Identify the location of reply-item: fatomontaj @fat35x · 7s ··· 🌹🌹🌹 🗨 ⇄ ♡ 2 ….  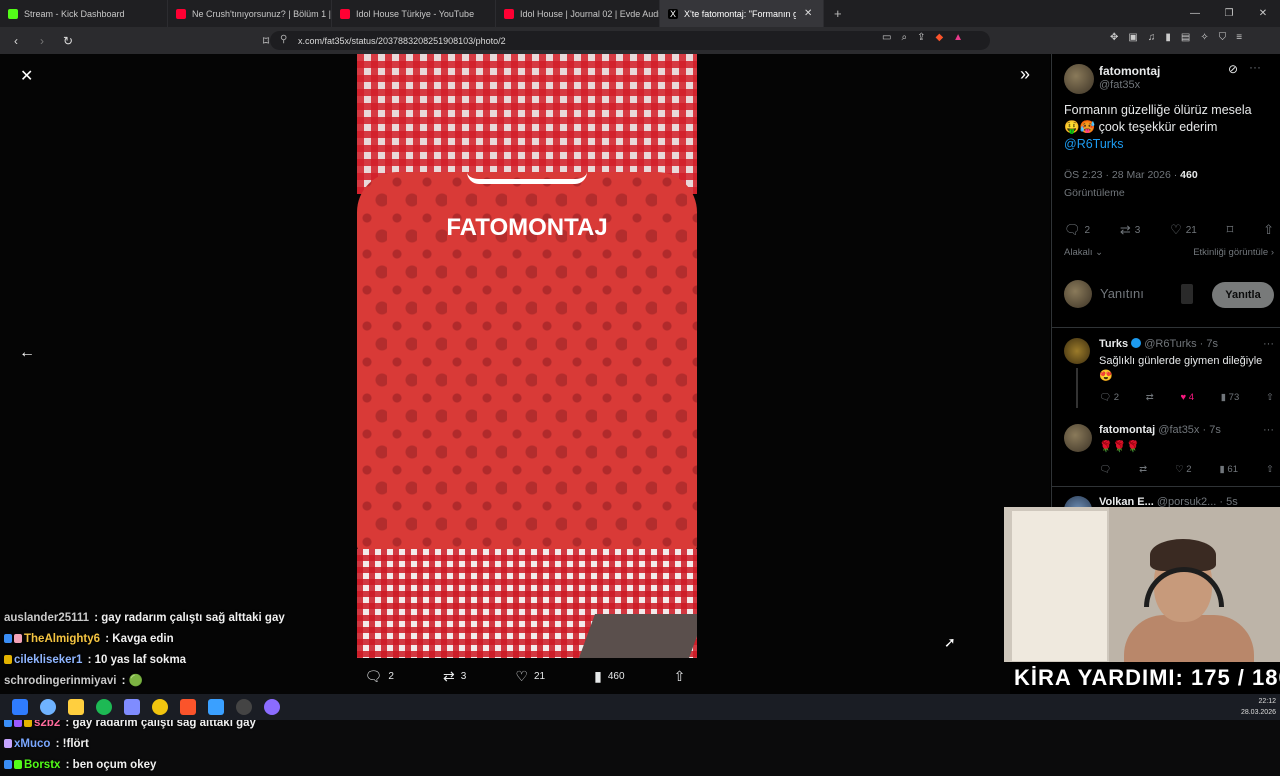
(1169, 454).